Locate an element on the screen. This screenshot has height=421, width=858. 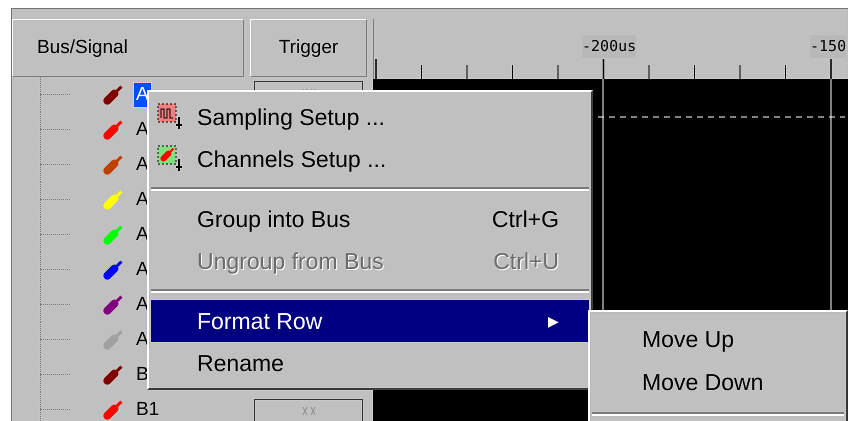
time-label: -200us is located at coordinates (609, 46).